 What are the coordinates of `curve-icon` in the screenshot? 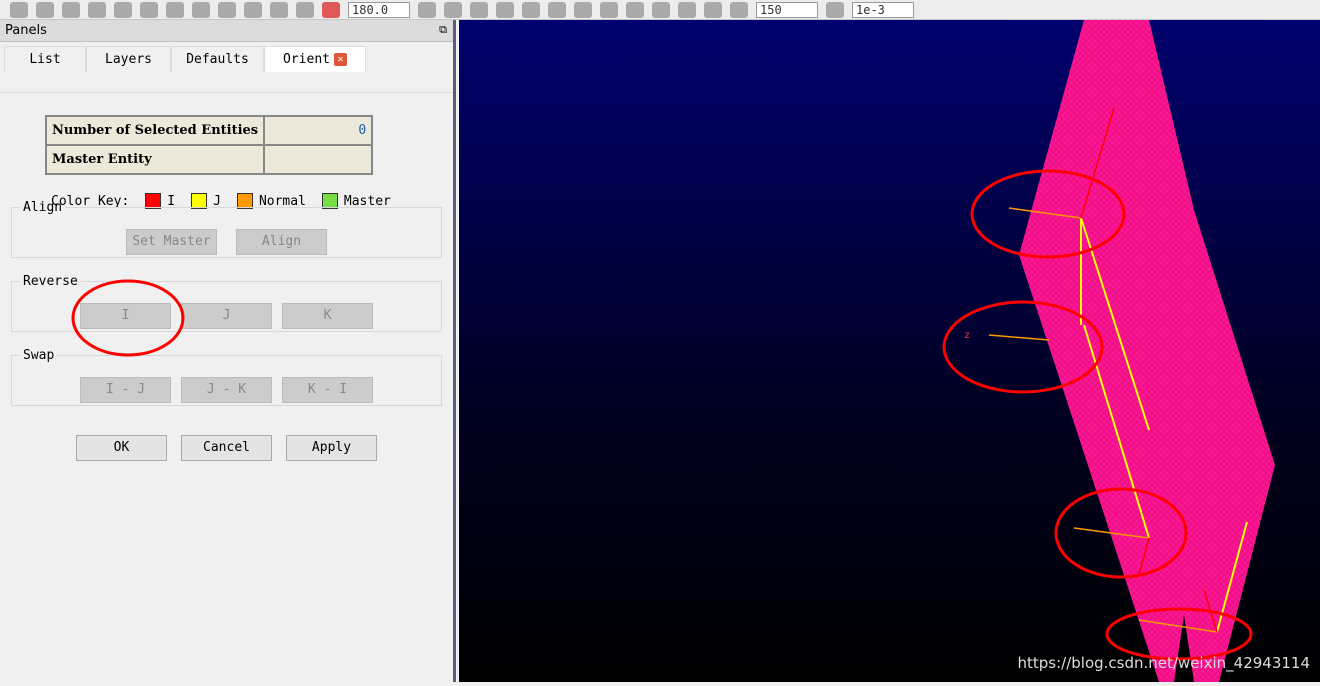 It's located at (227, 9).